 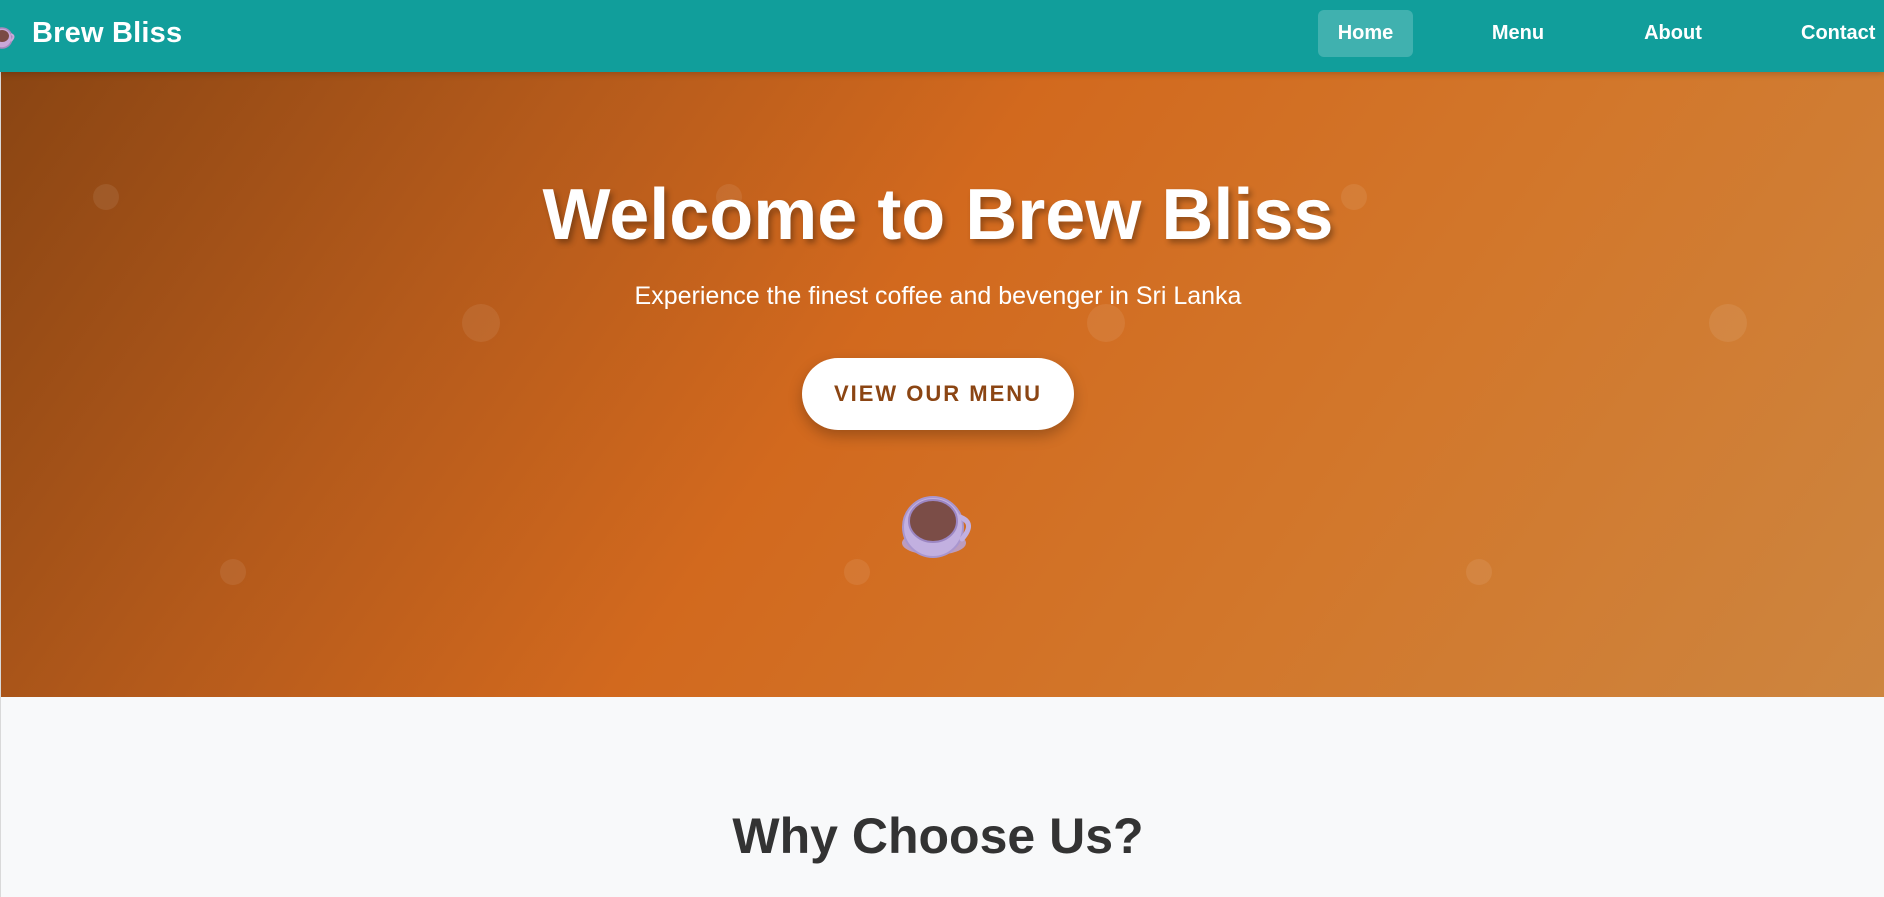 I want to click on nav-link-contact: Contact, so click(x=1836, y=33).